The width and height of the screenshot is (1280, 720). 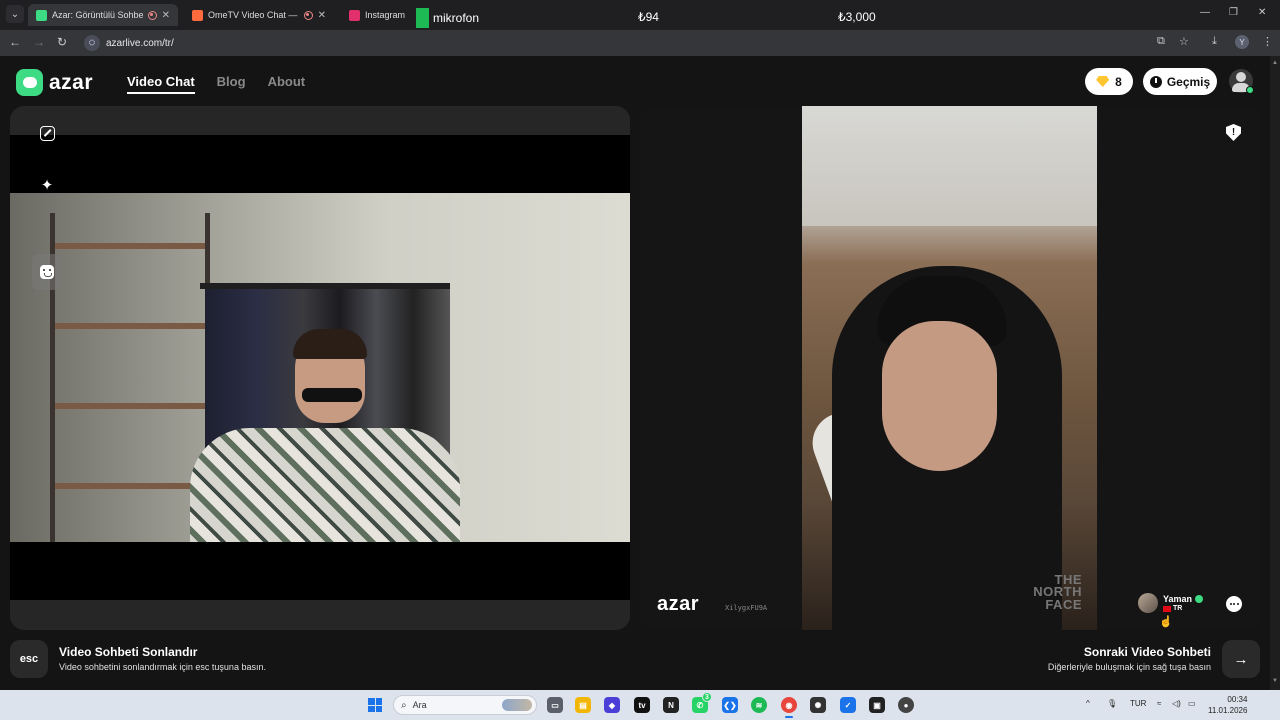 What do you see at coordinates (140, 43) in the screenshot?
I see `url-text: azarlive.com/tr/` at bounding box center [140, 43].